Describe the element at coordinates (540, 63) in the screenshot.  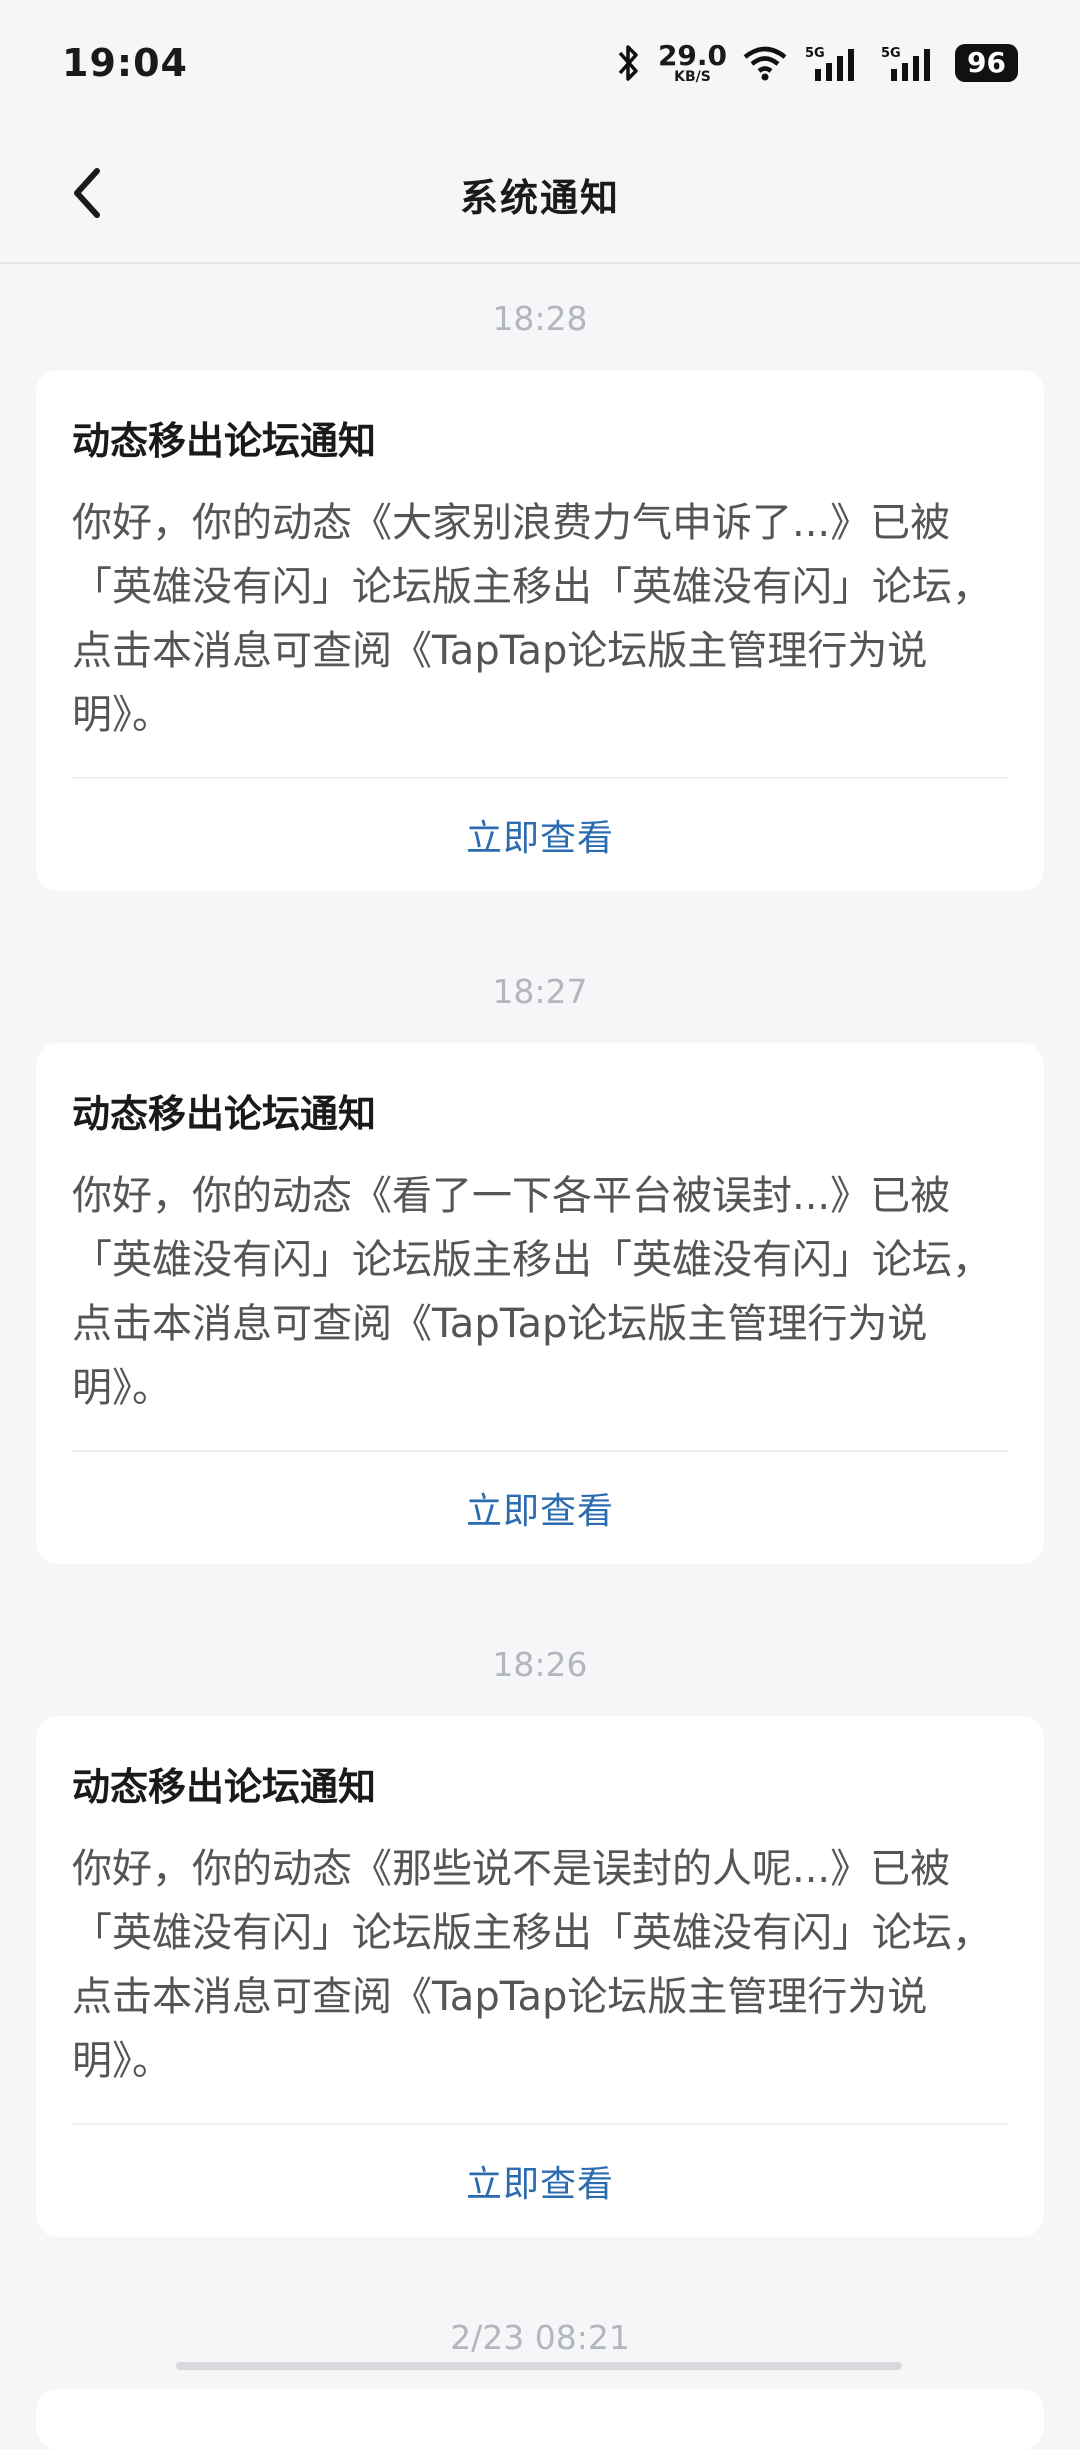
I see `status-bar: 19:04 29.0 KB/S 5G 5G 96` at that location.